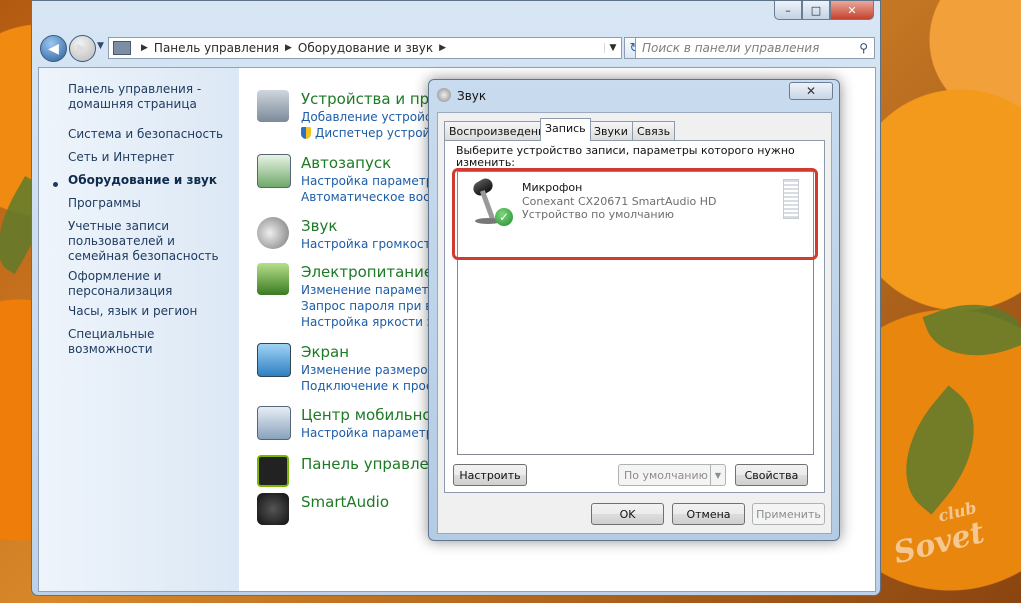 This screenshot has width=1021, height=603. I want to click on nav-home: Панель управления - домашняя страница, so click(153, 97).